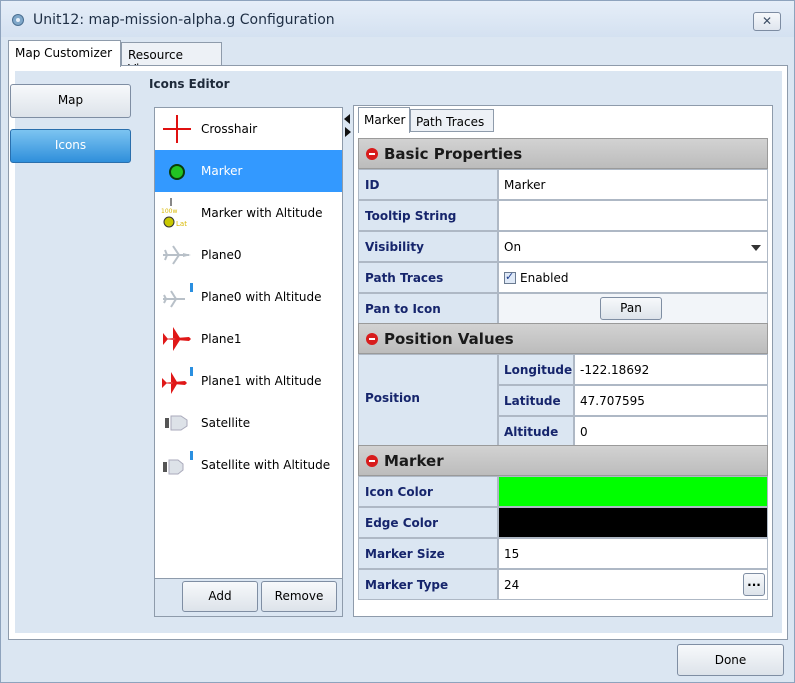 The height and width of the screenshot is (683, 795). Describe the element at coordinates (181, 224) in the screenshot. I see `svg-text: Lat` at that location.